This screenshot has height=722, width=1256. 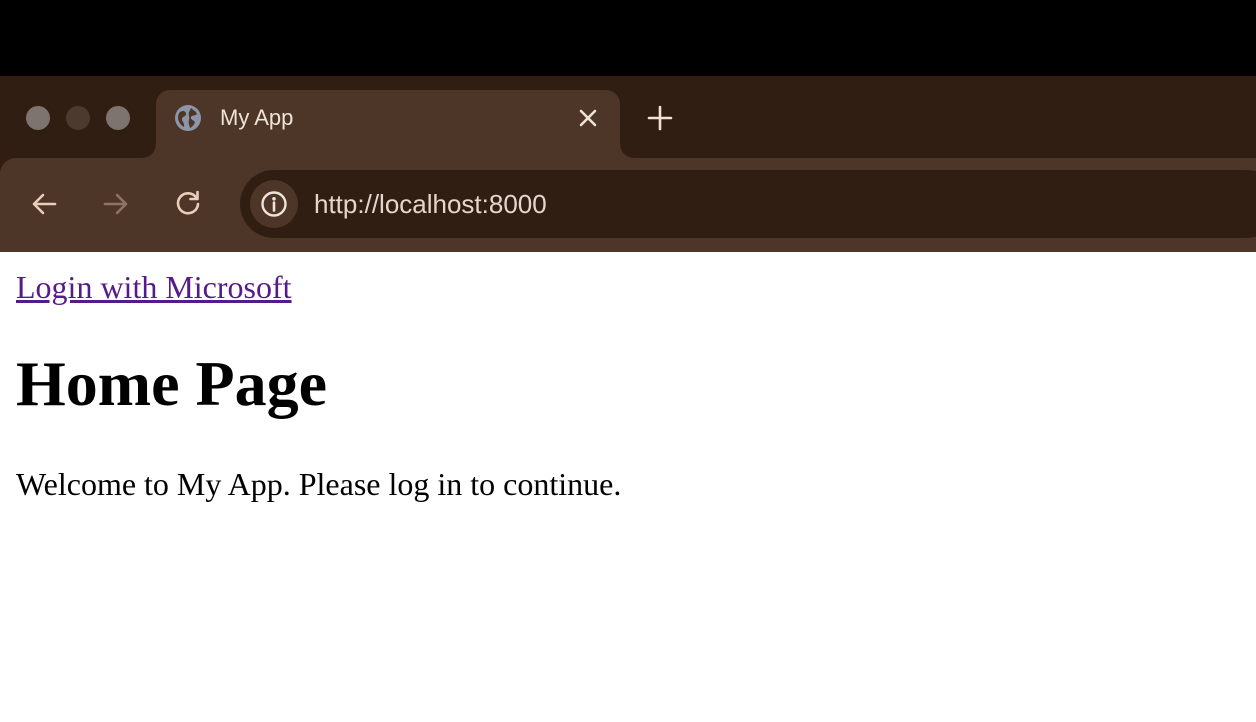 What do you see at coordinates (116, 204) in the screenshot?
I see `arrow-right-icon` at bounding box center [116, 204].